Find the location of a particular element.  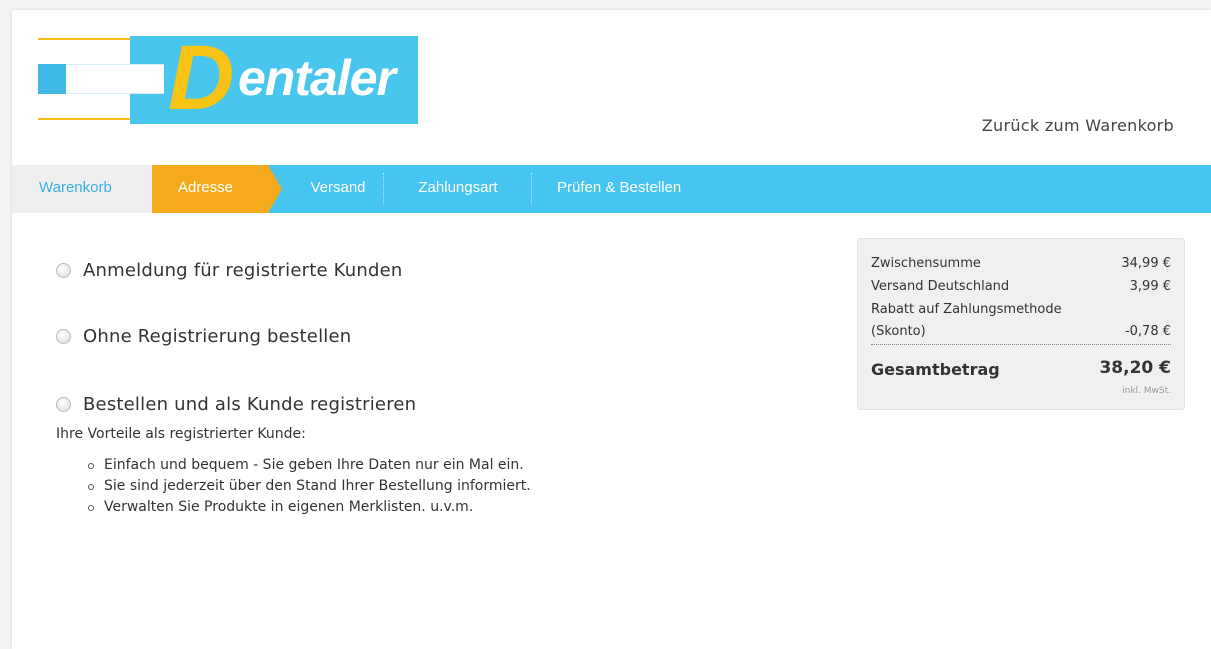

back-to-cart-link: Zurück zum Warenkorb is located at coordinates (1078, 125).